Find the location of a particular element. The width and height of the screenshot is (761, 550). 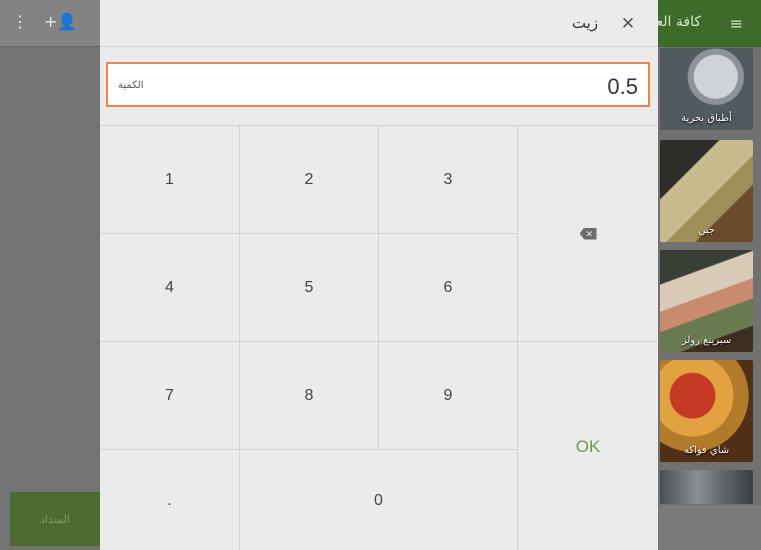

tile-label: شاي فواكه is located at coordinates (706, 450).